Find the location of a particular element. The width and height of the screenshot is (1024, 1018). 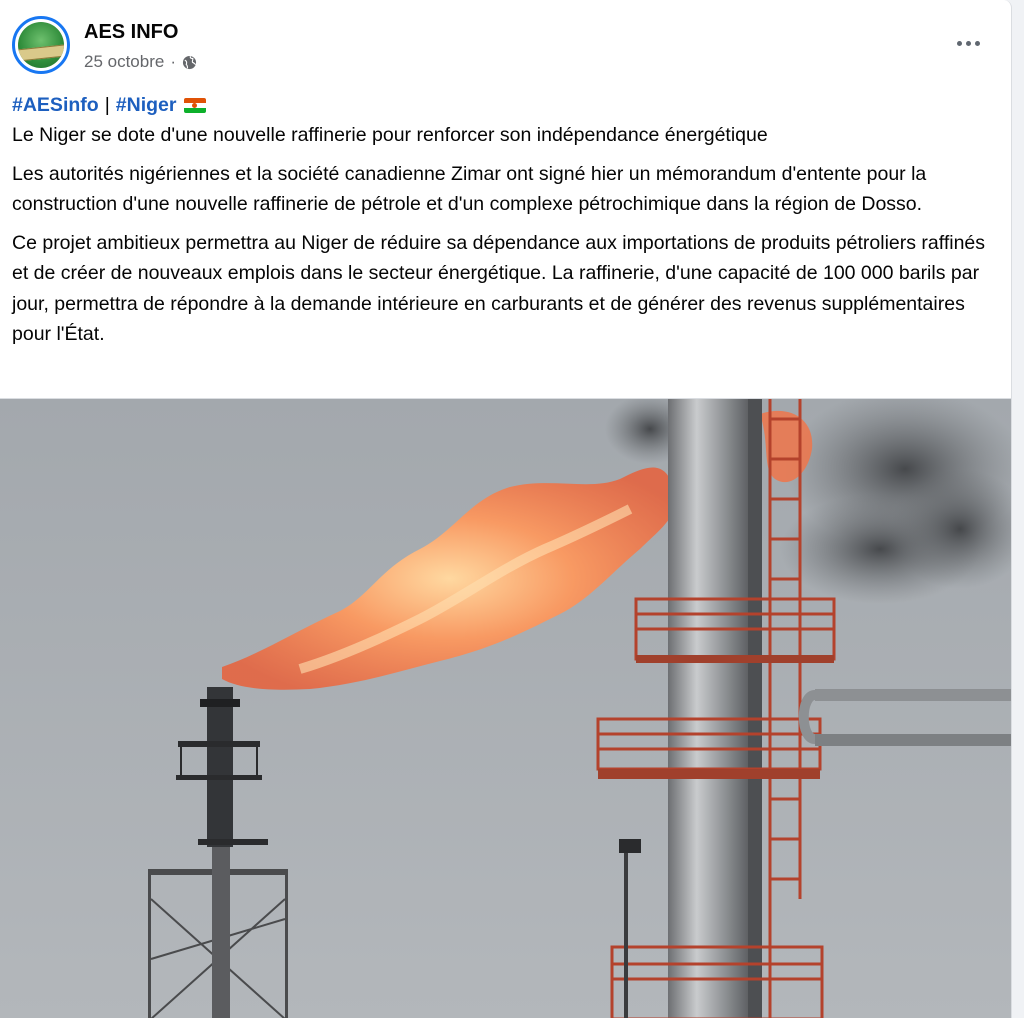

globe-icon is located at coordinates (189, 62).